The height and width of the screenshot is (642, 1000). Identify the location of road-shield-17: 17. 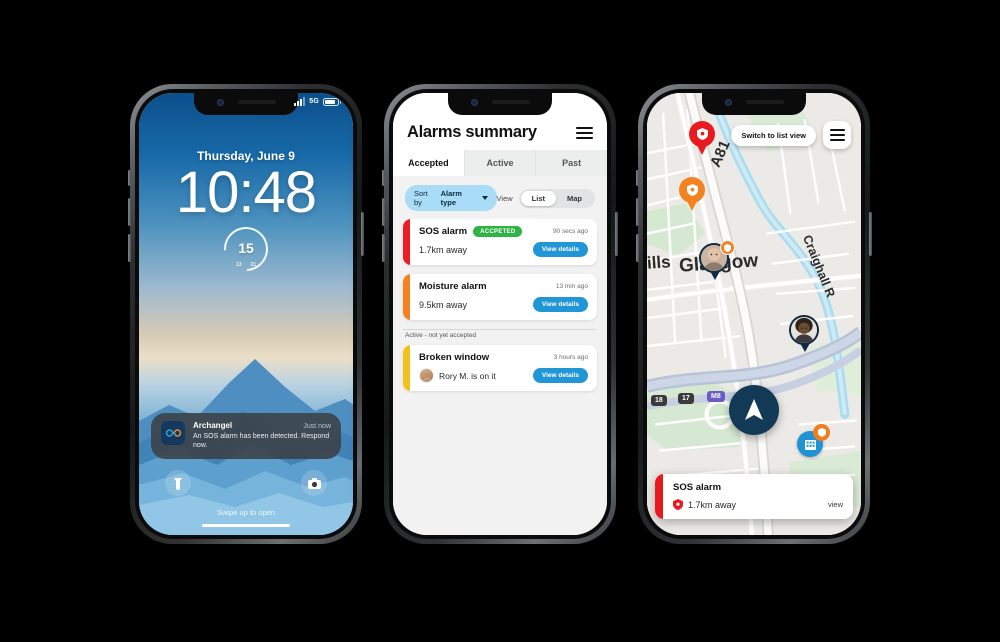
(686, 398).